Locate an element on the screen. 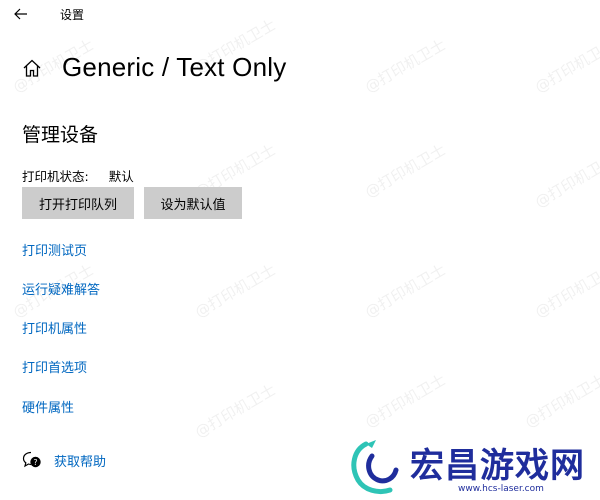 This screenshot has width=600, height=500. logo-text: 宏昌游戏网 is located at coordinates (497, 466).